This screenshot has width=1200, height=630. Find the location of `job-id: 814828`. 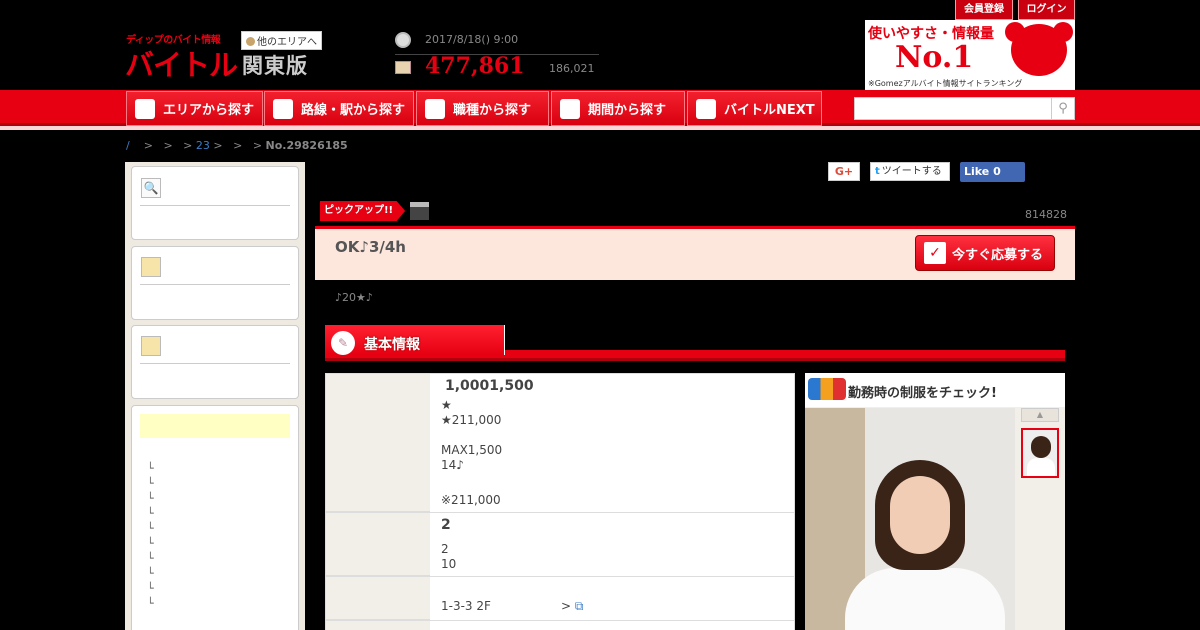

job-id: 814828 is located at coordinates (1046, 214).